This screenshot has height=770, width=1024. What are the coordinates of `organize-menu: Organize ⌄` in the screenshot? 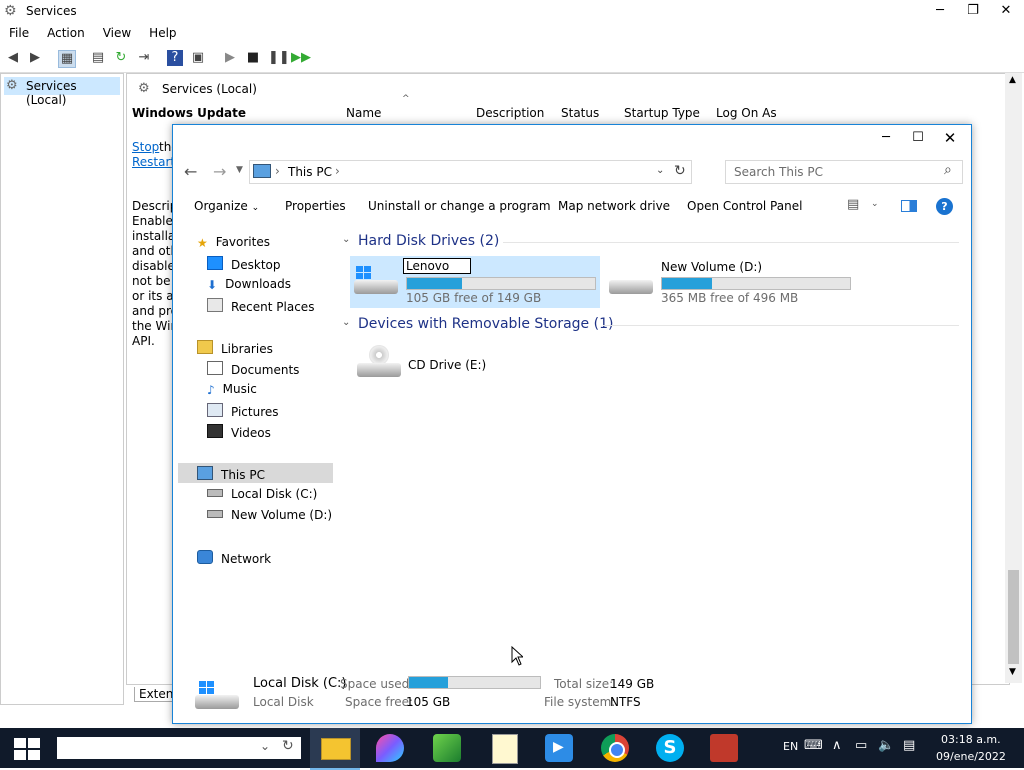 It's located at (226, 206).